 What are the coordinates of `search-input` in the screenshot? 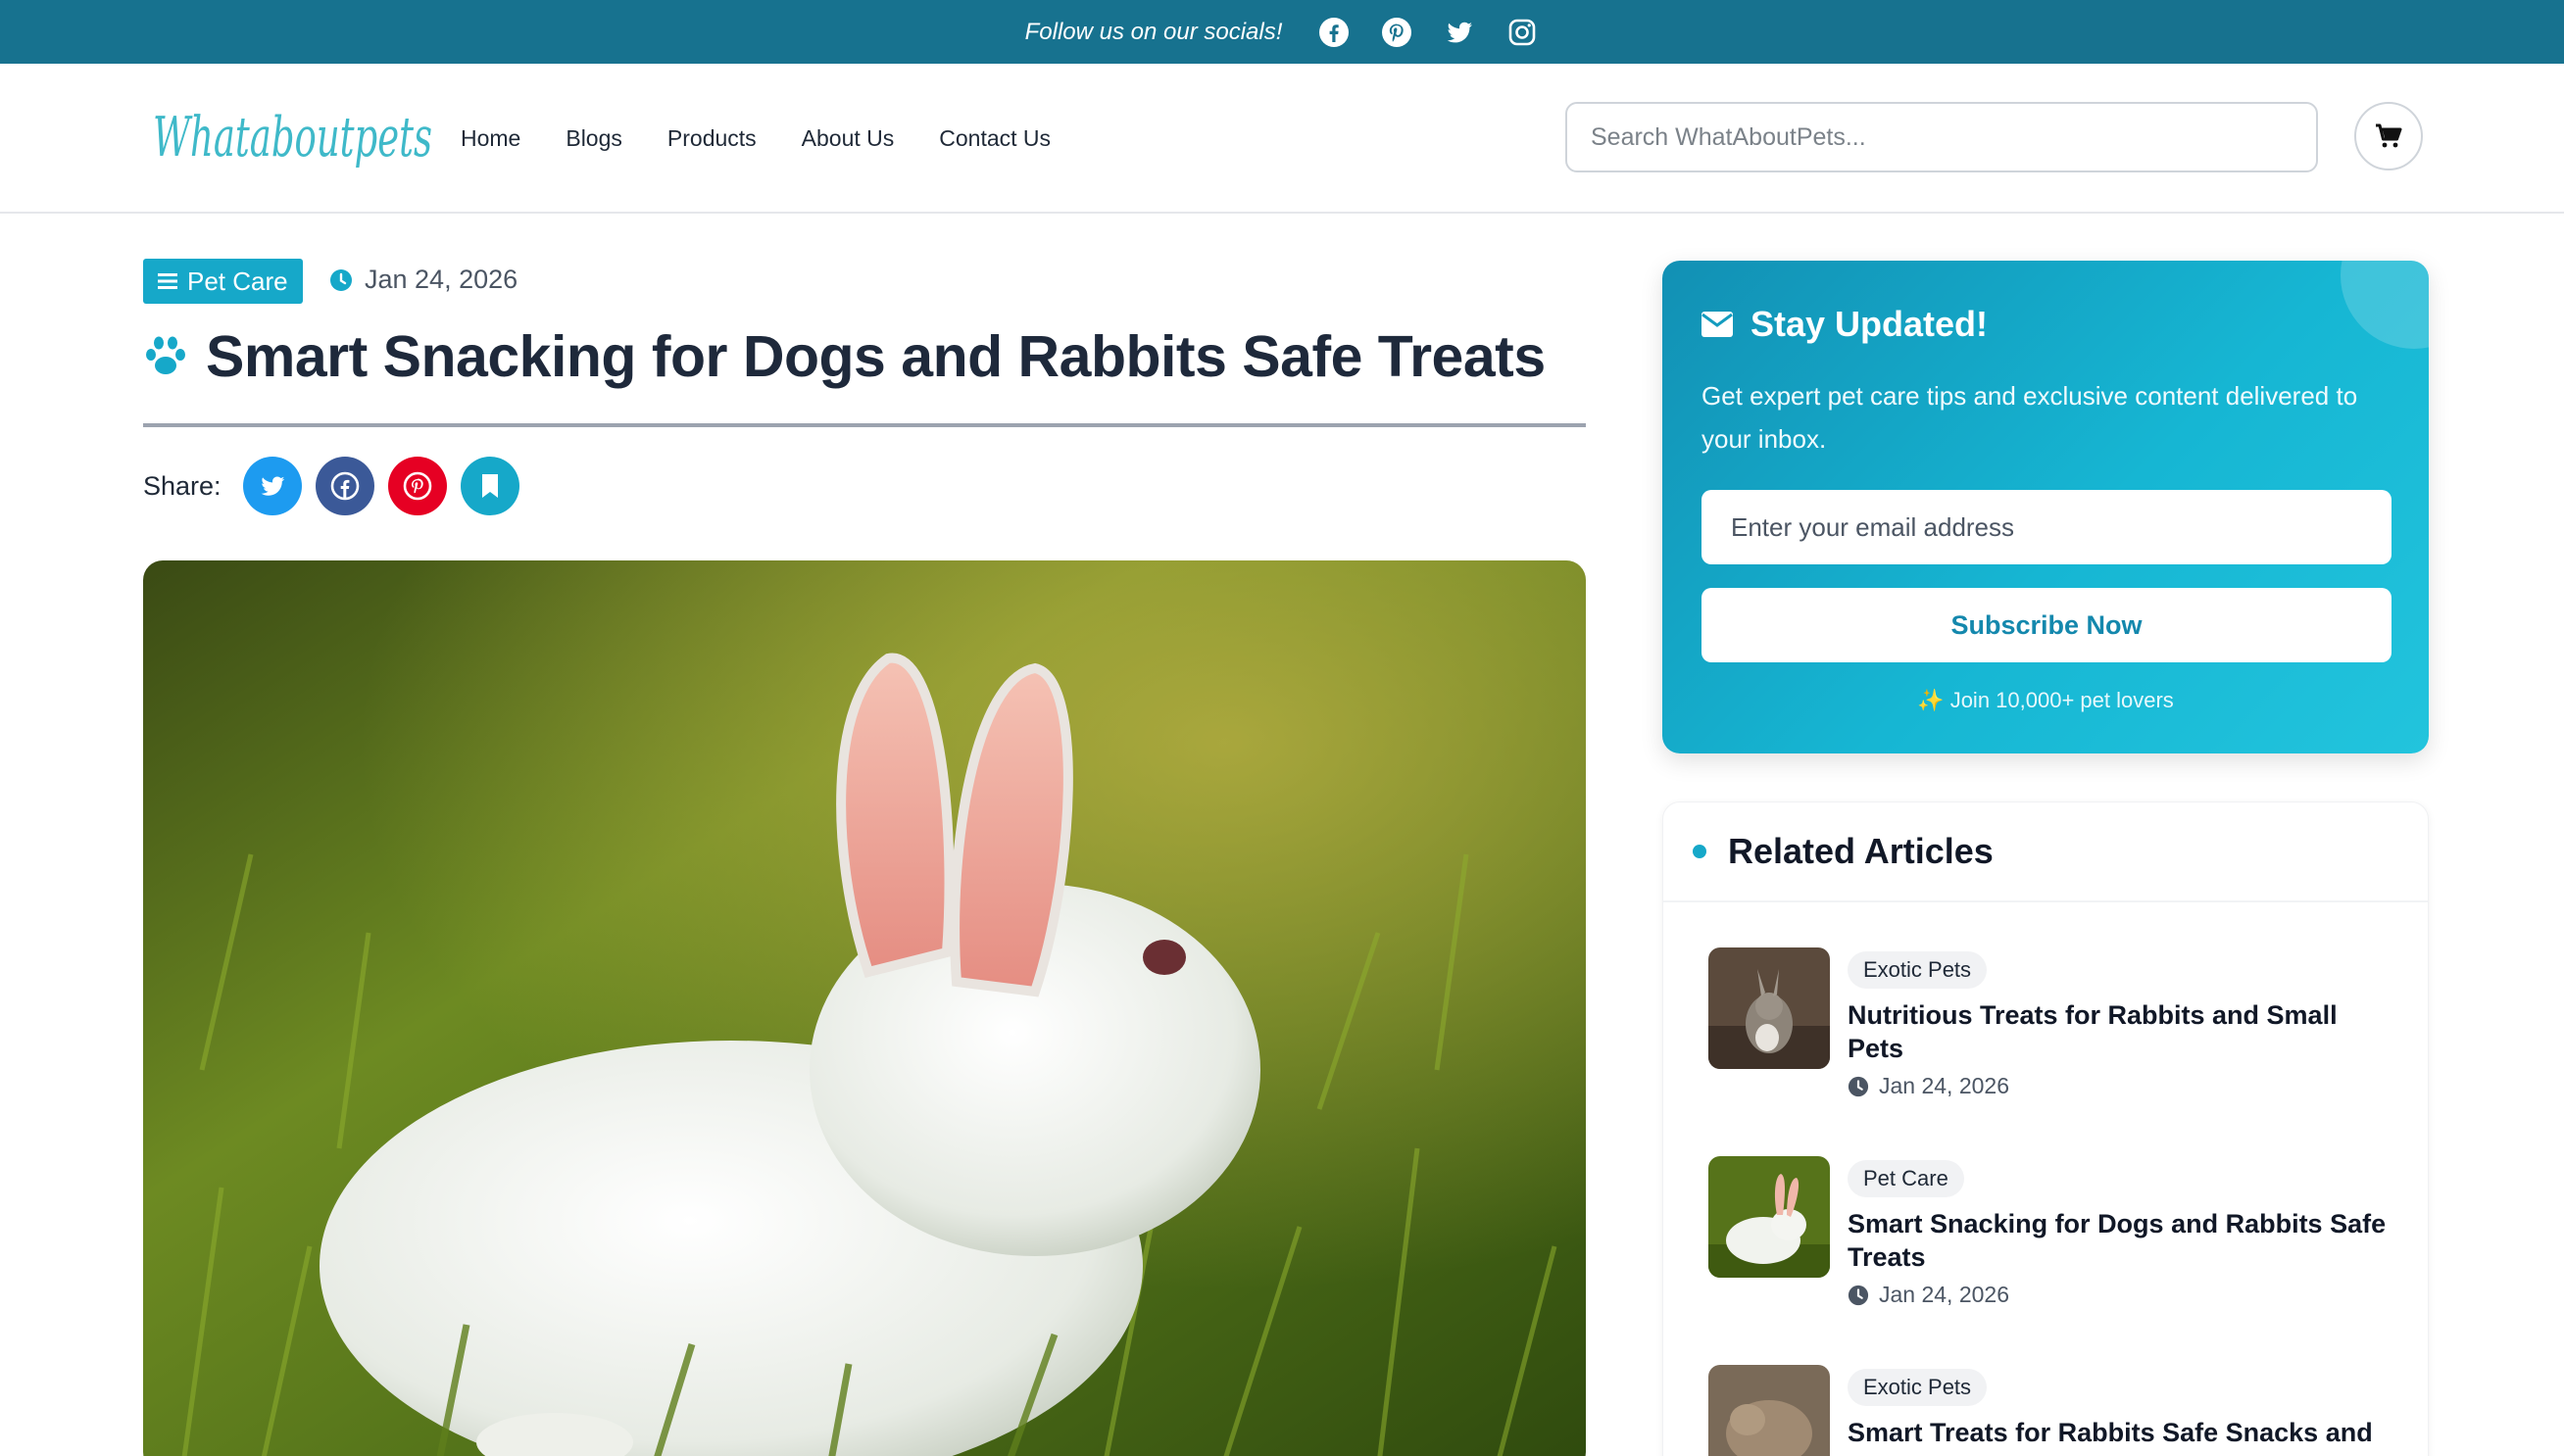 It's located at (1942, 137).